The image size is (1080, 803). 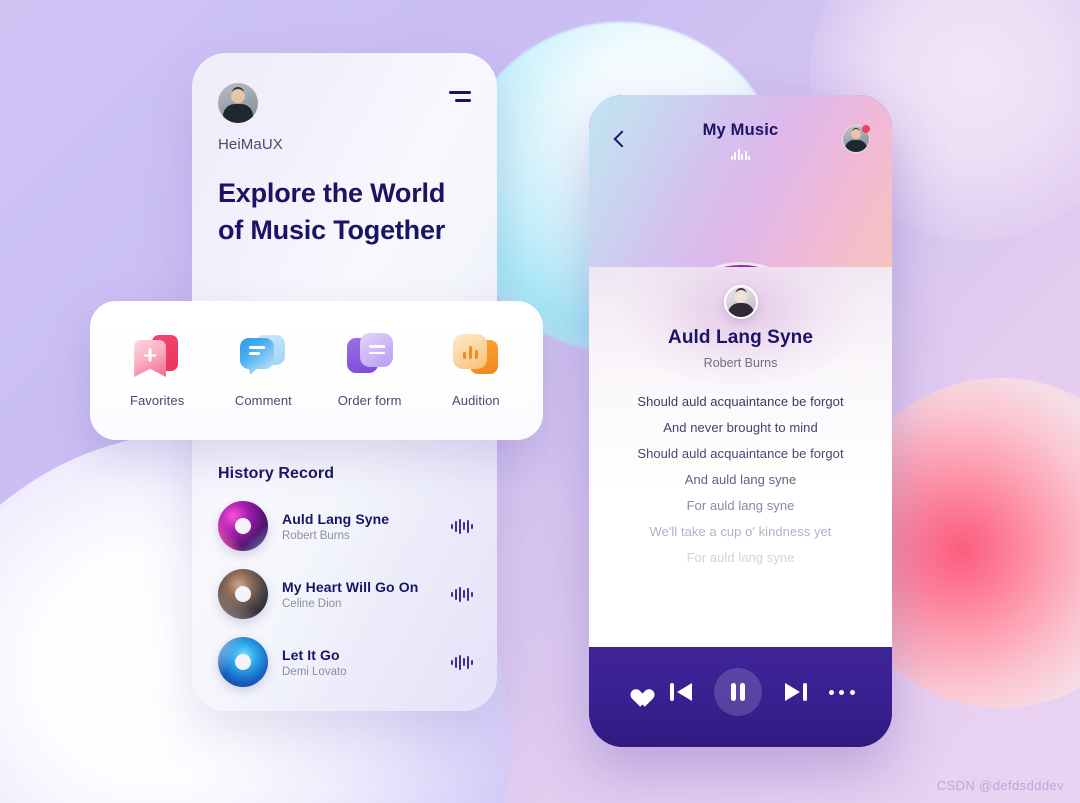 I want to click on hamburger-icon, so click(x=460, y=99).